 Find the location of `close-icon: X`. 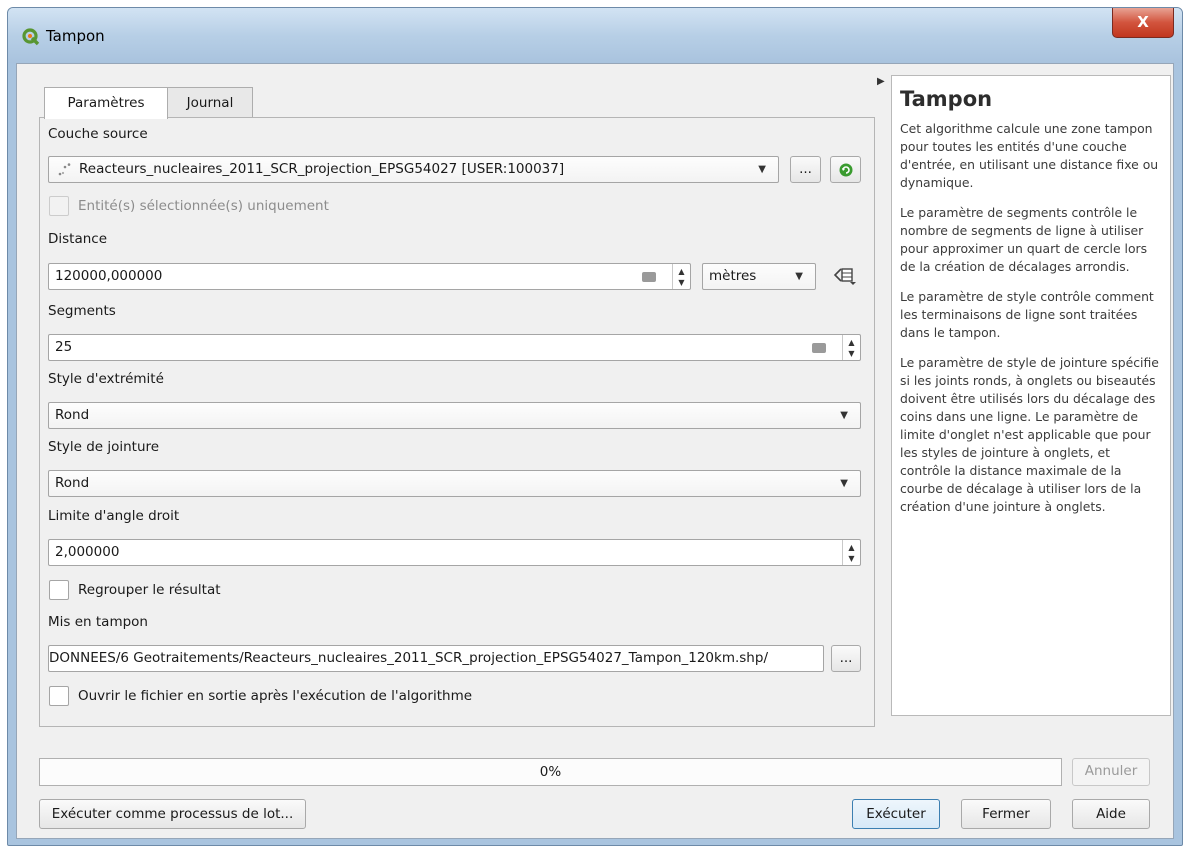

close-icon: X is located at coordinates (1143, 22).